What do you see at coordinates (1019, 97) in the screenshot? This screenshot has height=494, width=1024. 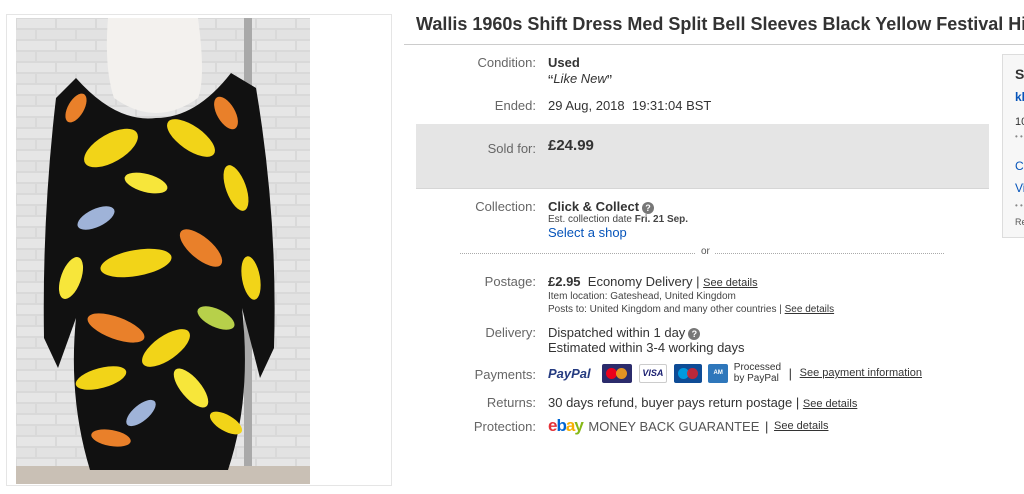 I see `seller-name-link: kl` at bounding box center [1019, 97].